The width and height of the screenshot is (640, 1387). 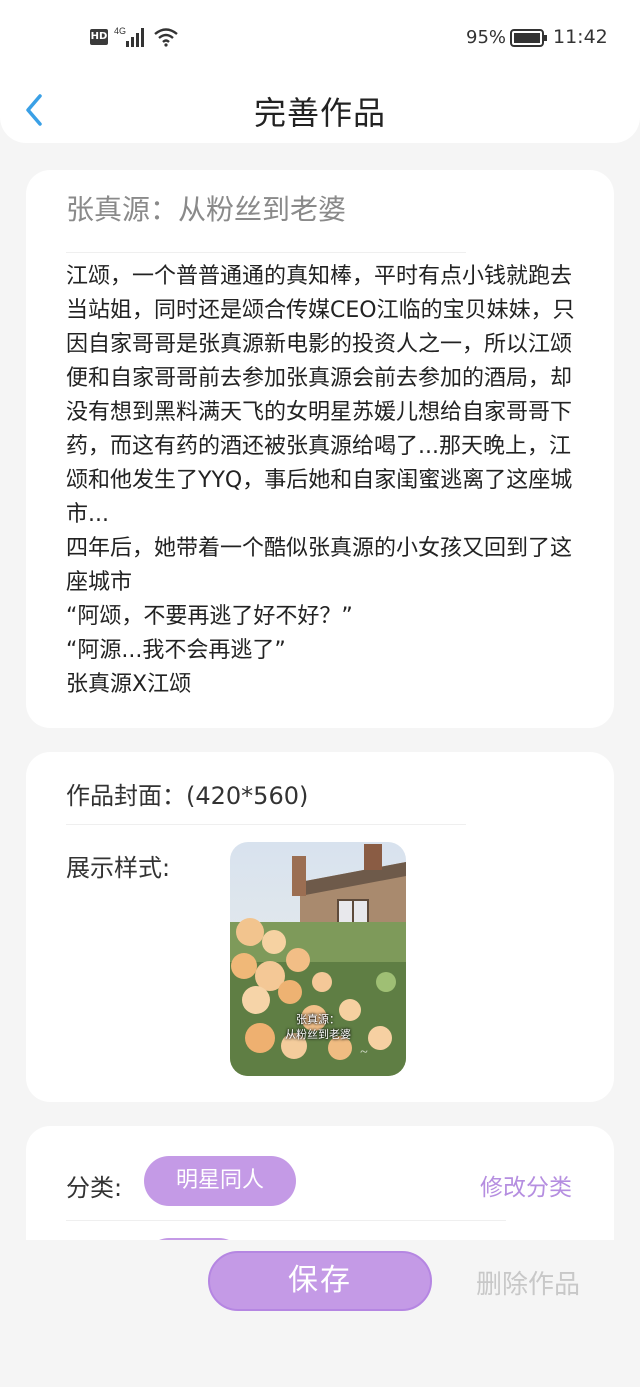 I want to click on category-chip: 明星同人, so click(x=220, y=1181).